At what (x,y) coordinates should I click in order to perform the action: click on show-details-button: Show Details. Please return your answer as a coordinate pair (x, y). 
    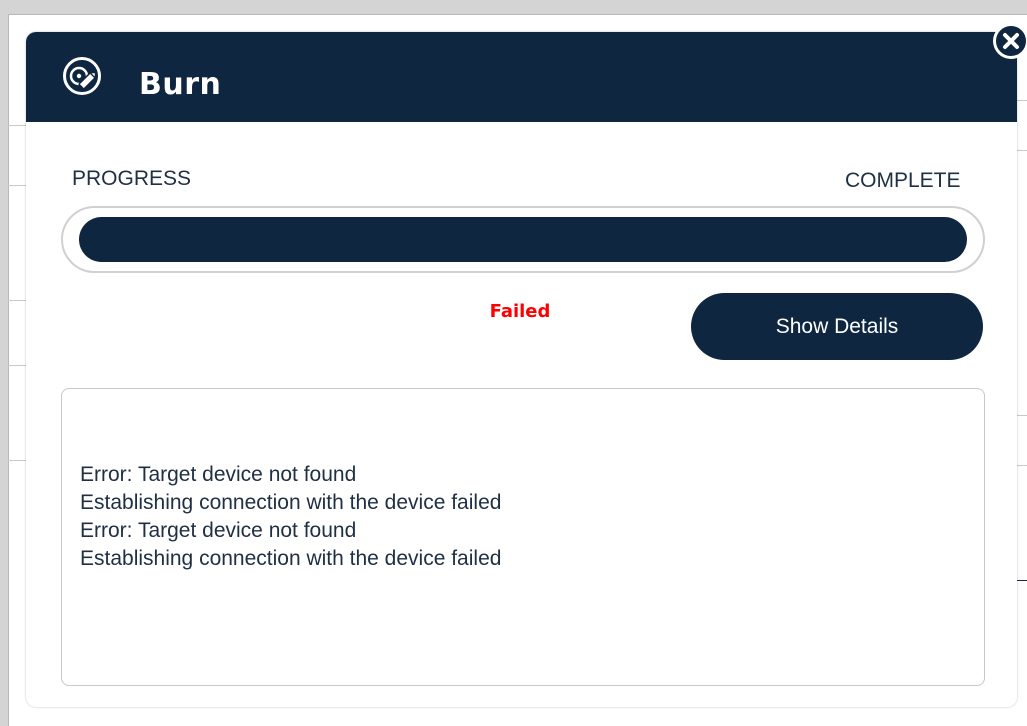
    Looking at the image, I should click on (837, 326).